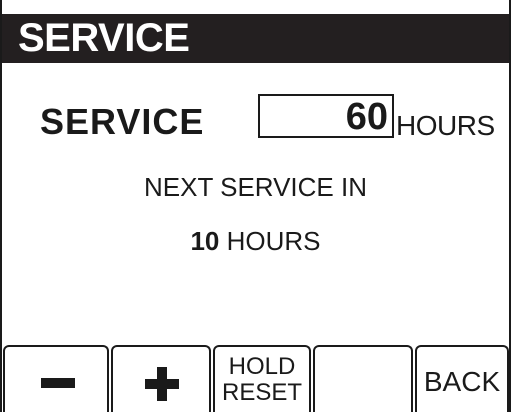  What do you see at coordinates (205, 241) in the screenshot?
I see `hours-remaining-value: 10` at bounding box center [205, 241].